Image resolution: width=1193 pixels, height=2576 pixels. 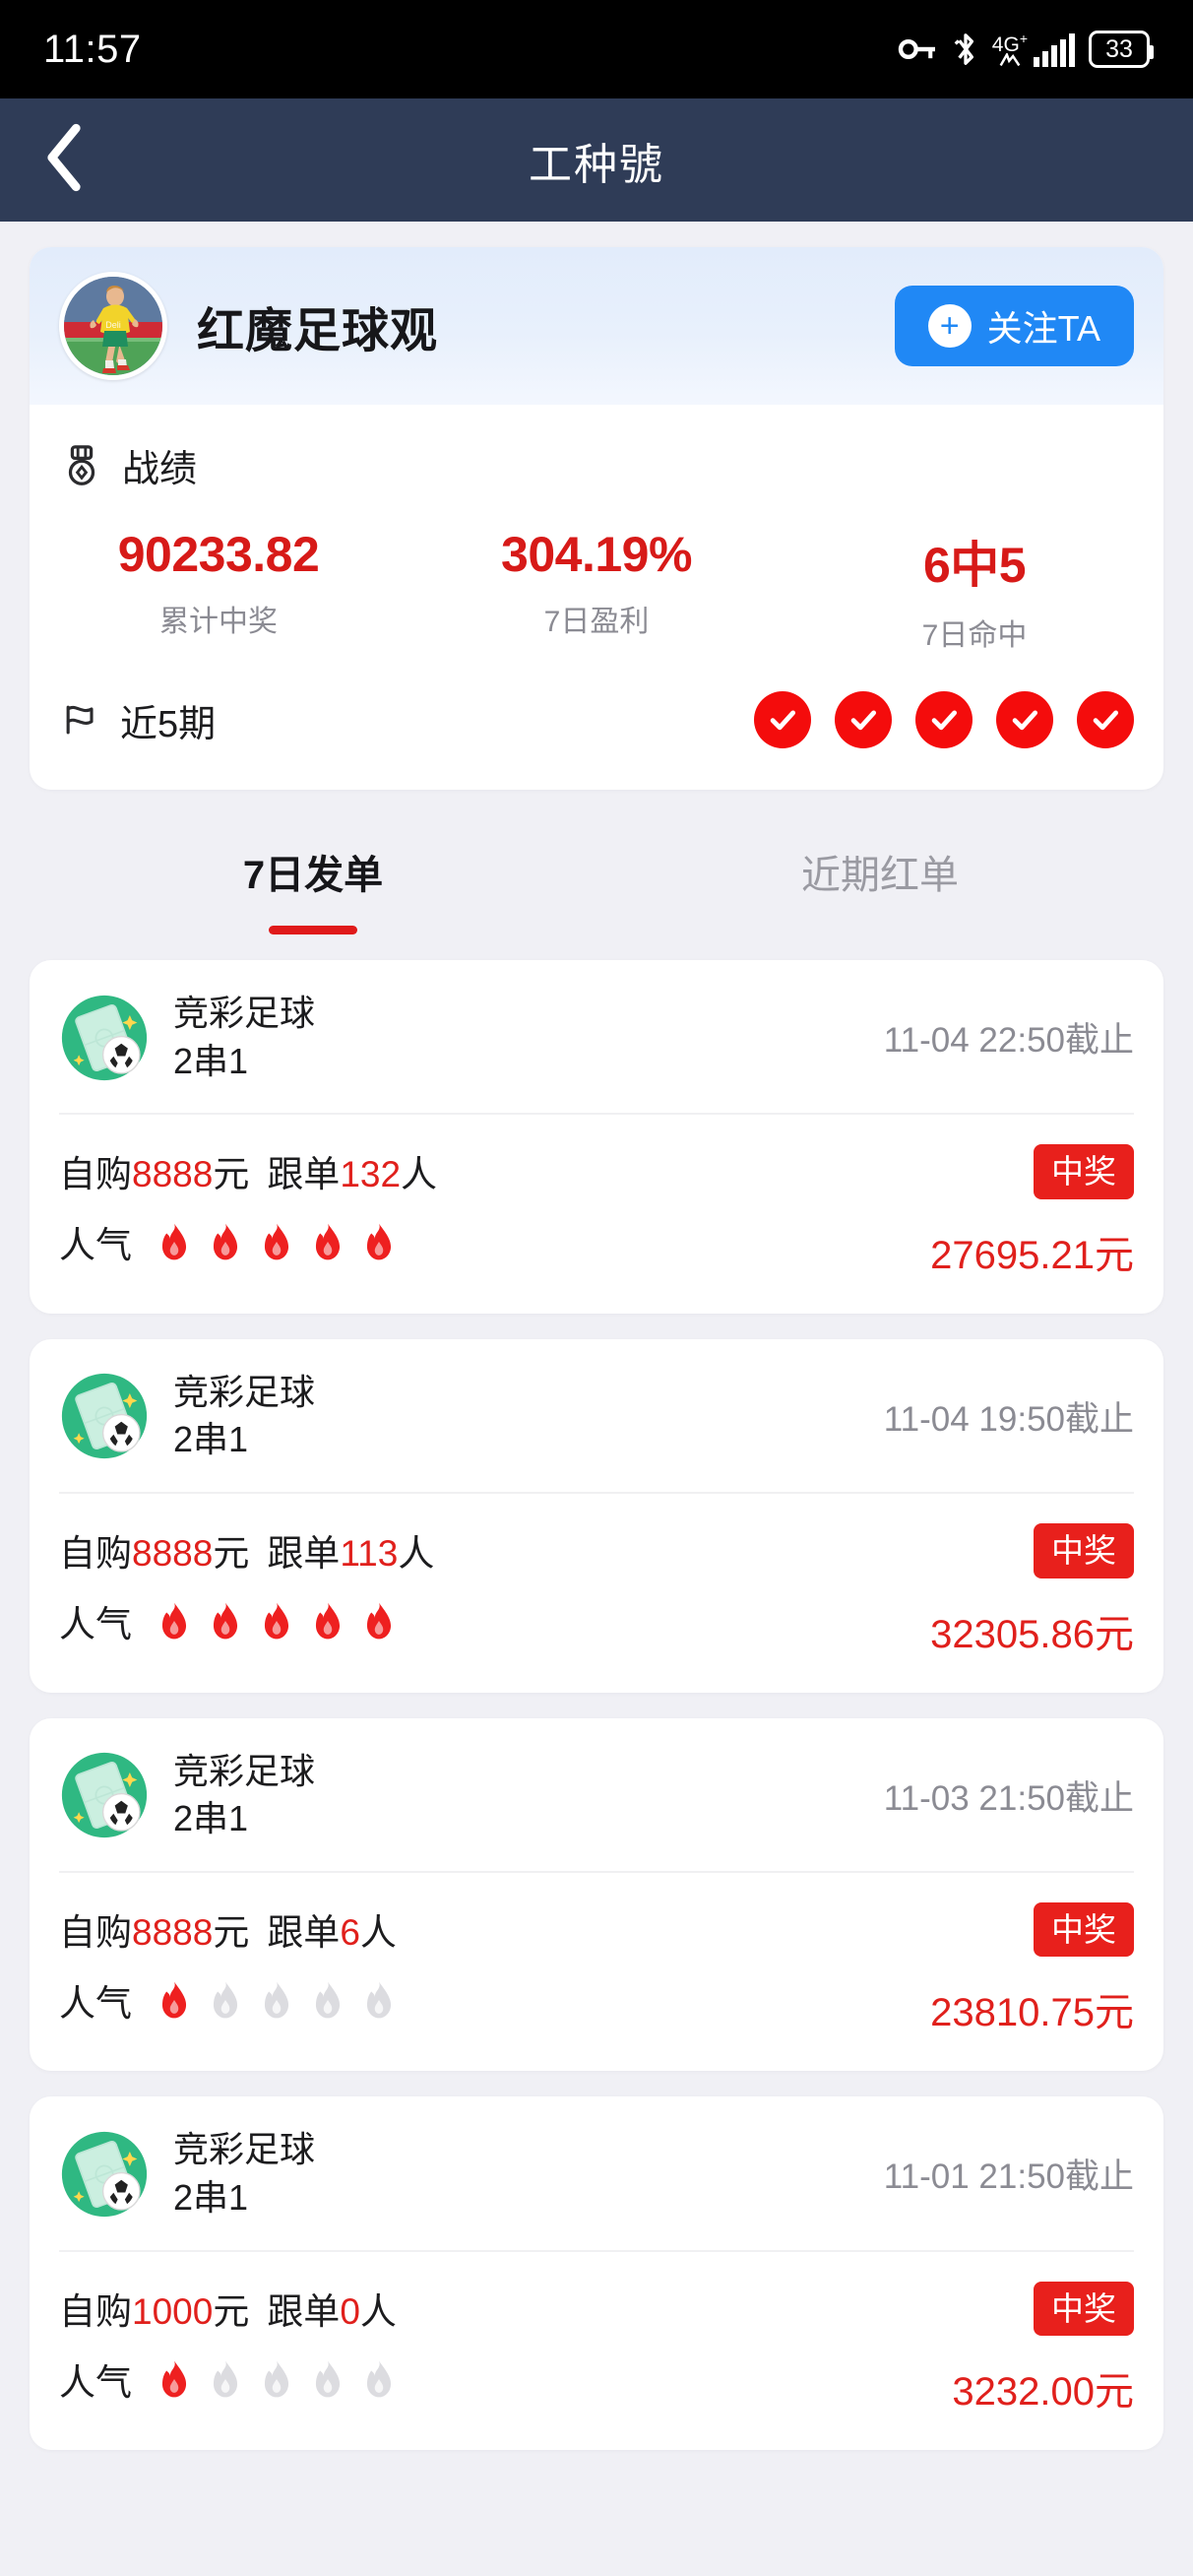 What do you see at coordinates (965, 49) in the screenshot?
I see `bluetooth-icon` at bounding box center [965, 49].